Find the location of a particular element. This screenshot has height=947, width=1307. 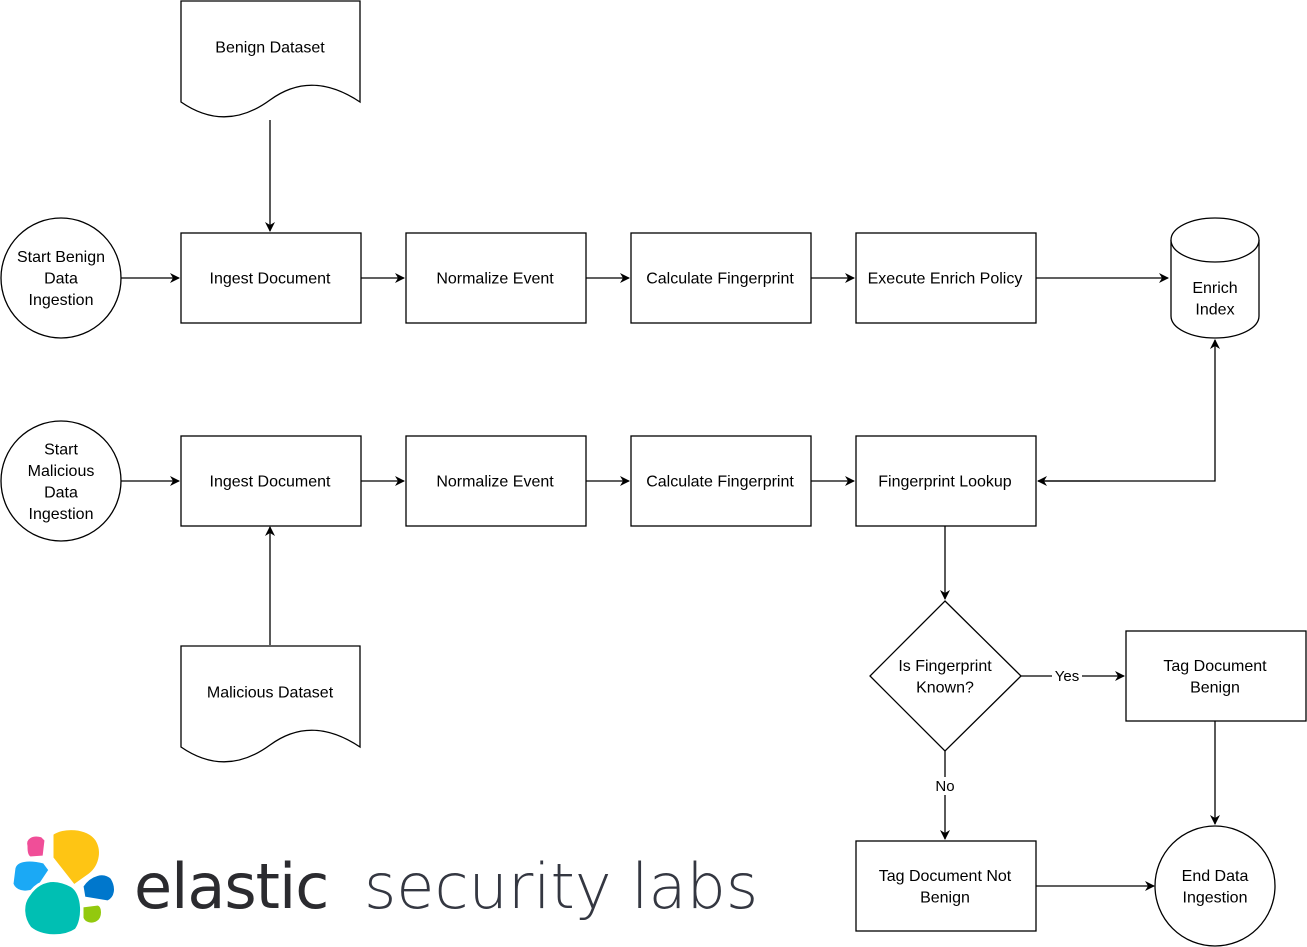

benign-dataset-node is located at coordinates (270, 59).